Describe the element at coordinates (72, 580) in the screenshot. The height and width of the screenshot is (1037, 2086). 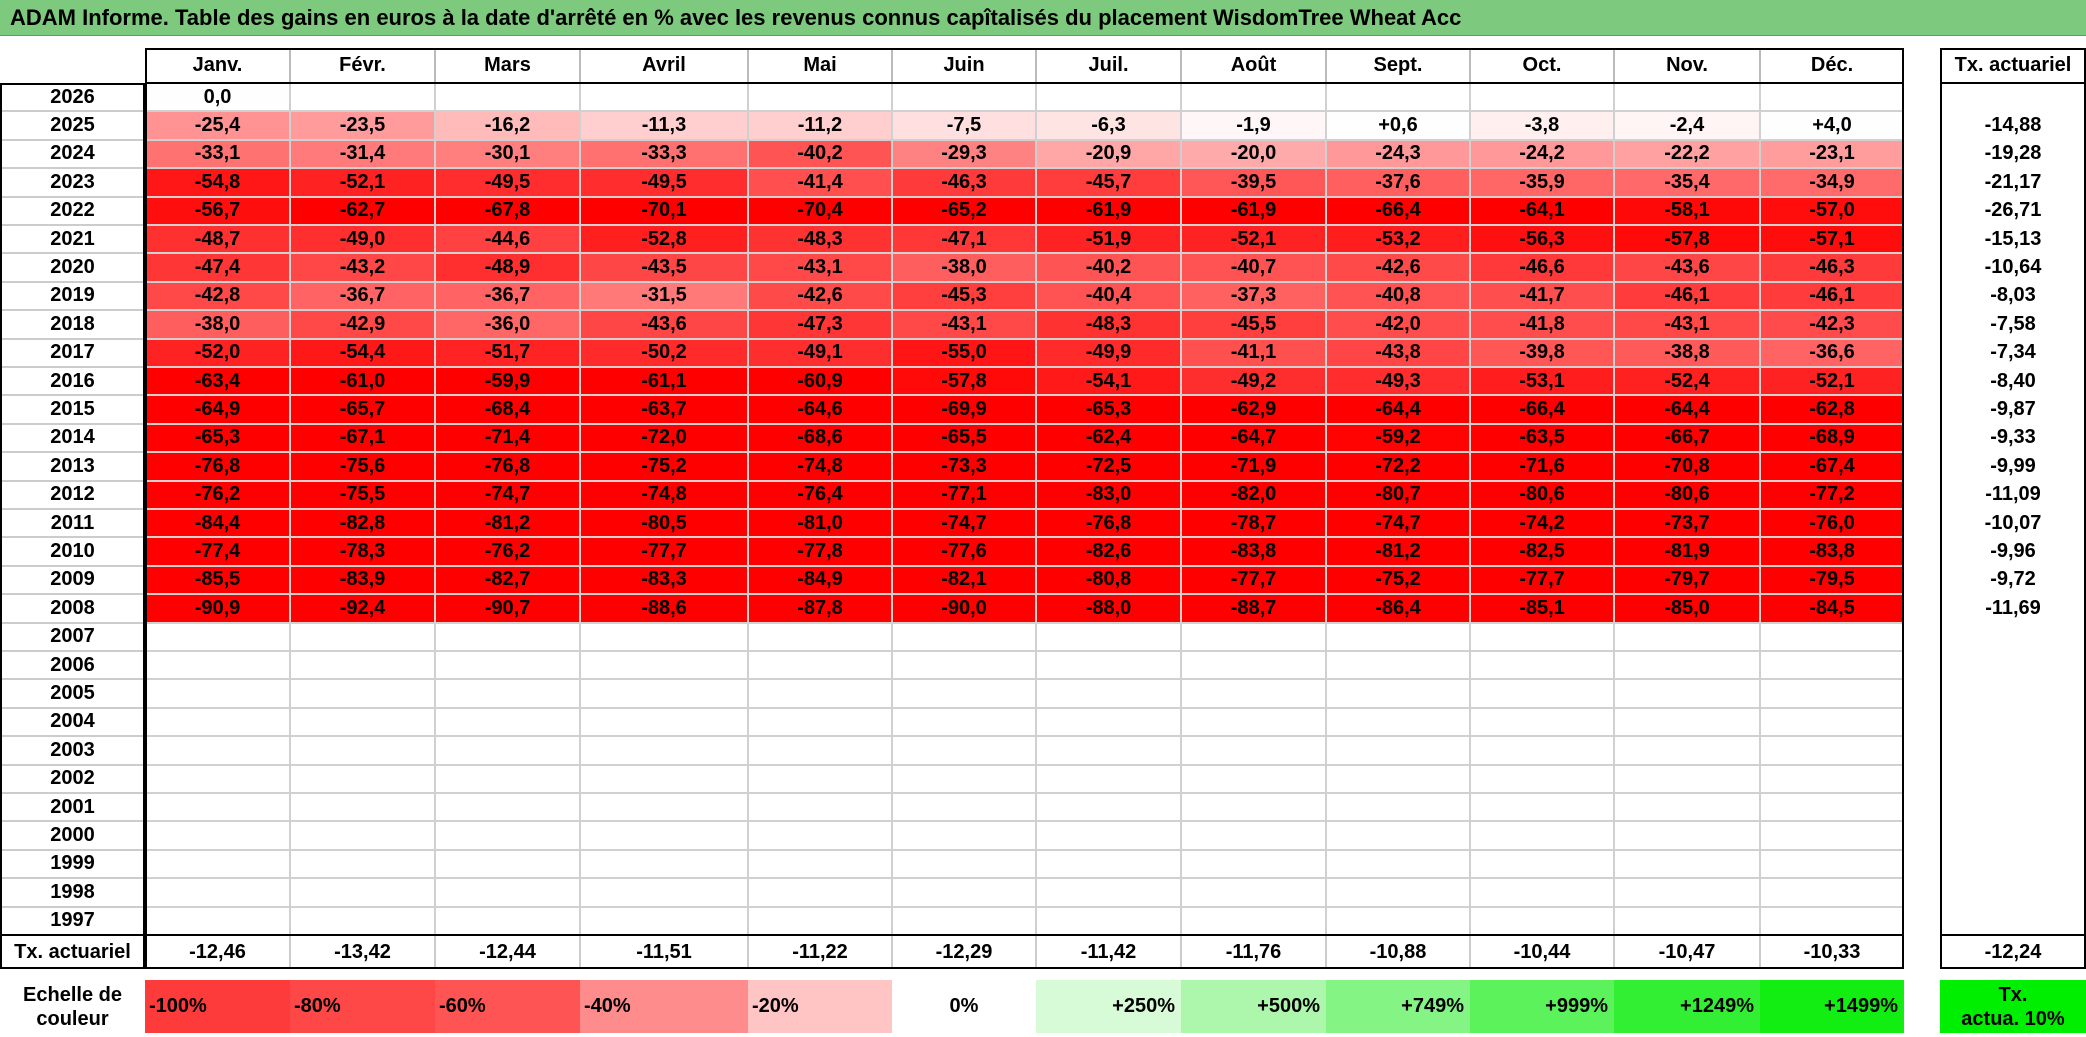
I see `year-label-2009: 2009` at that location.